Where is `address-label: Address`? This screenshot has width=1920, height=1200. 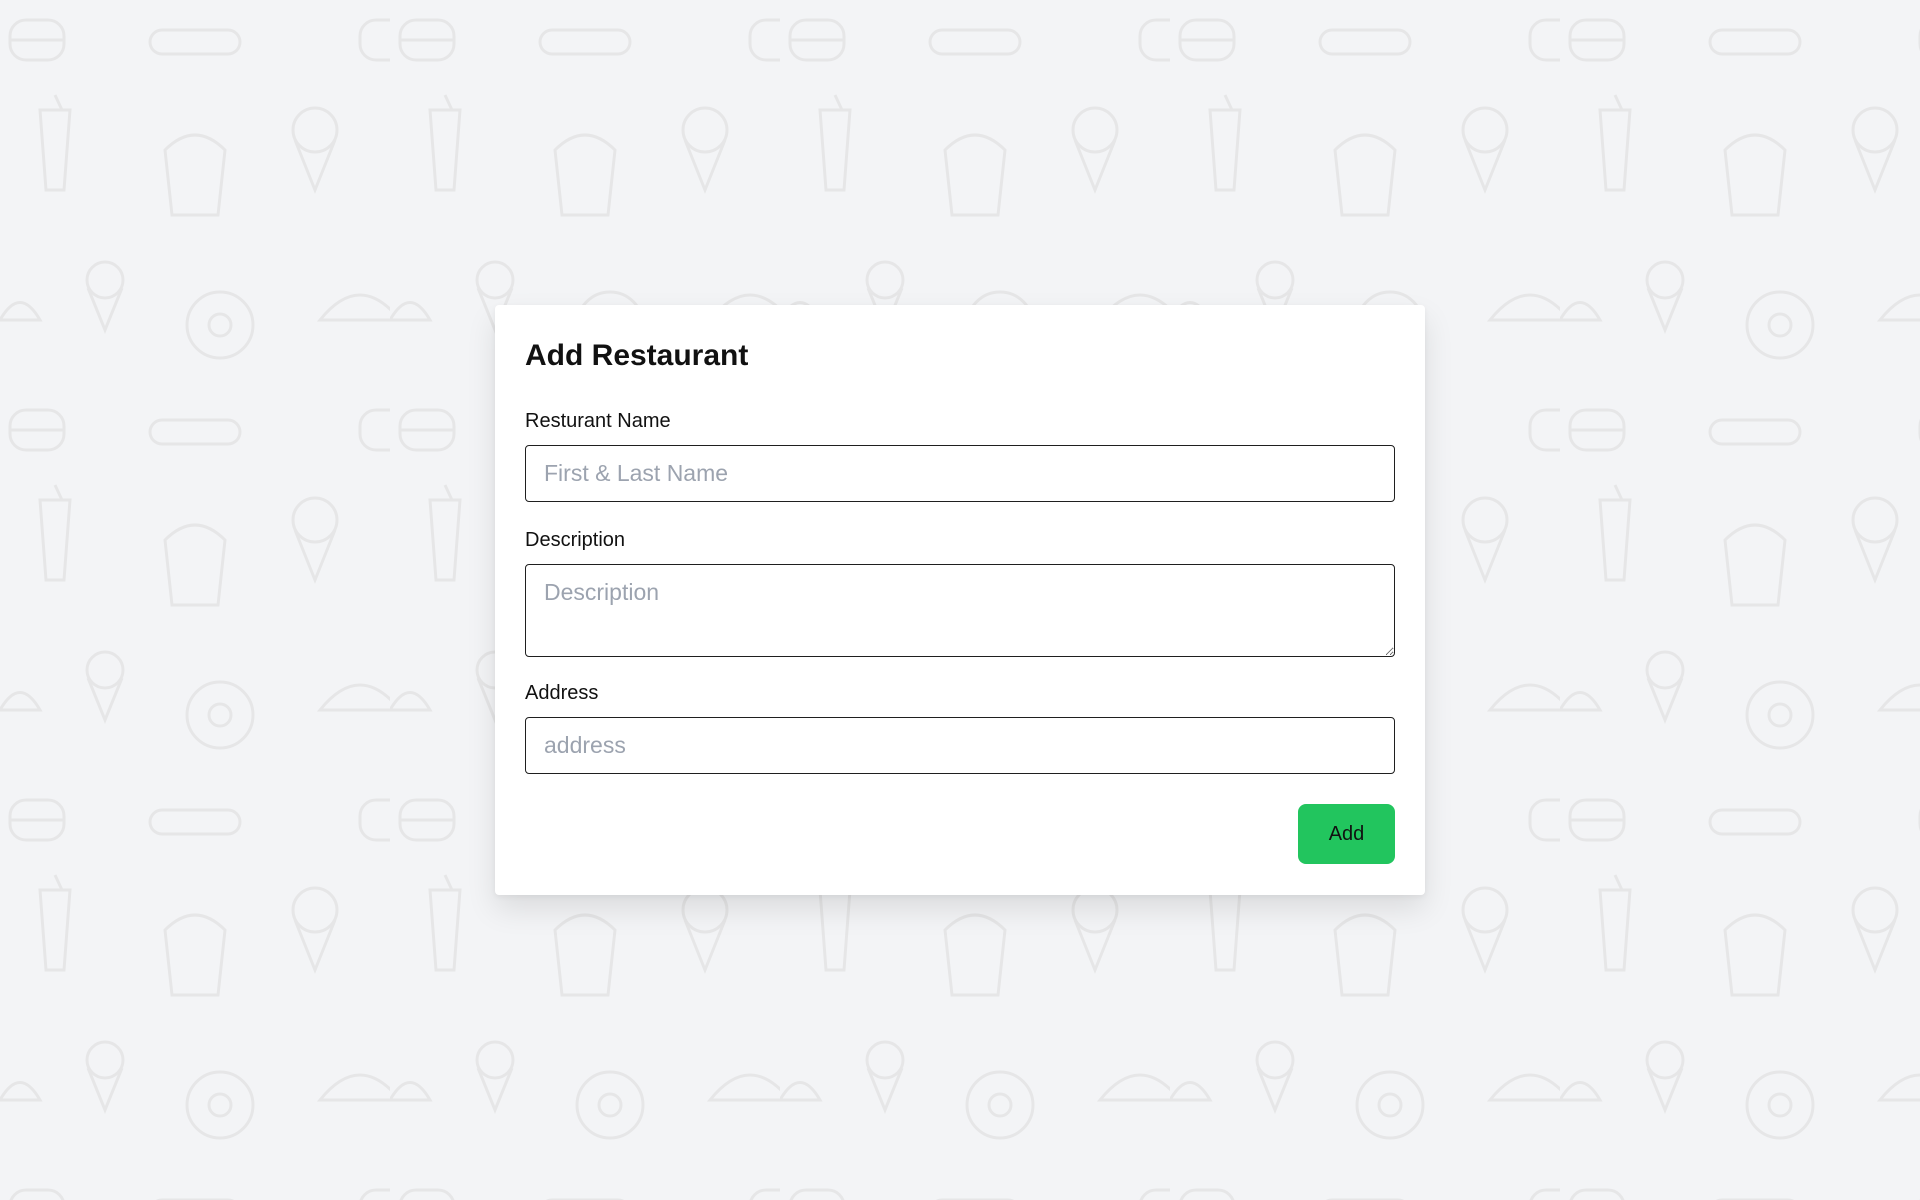
address-label: Address is located at coordinates (562, 693).